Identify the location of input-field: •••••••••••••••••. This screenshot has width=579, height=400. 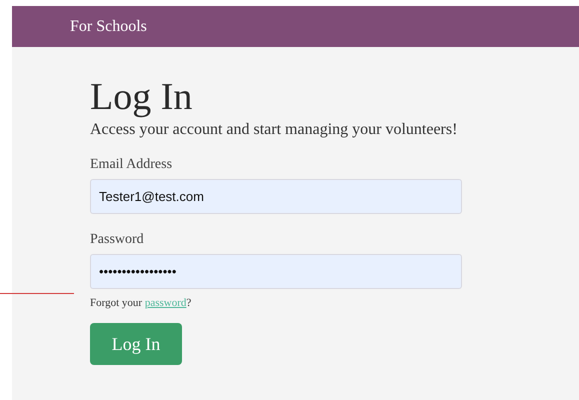
(276, 271).